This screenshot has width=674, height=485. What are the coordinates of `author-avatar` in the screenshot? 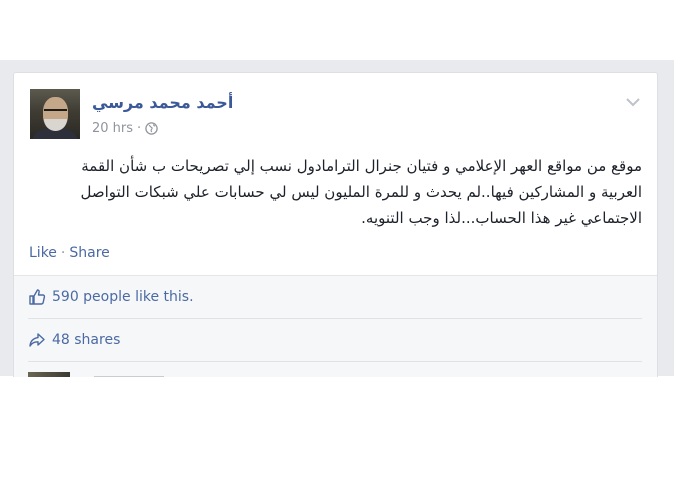 It's located at (55, 114).